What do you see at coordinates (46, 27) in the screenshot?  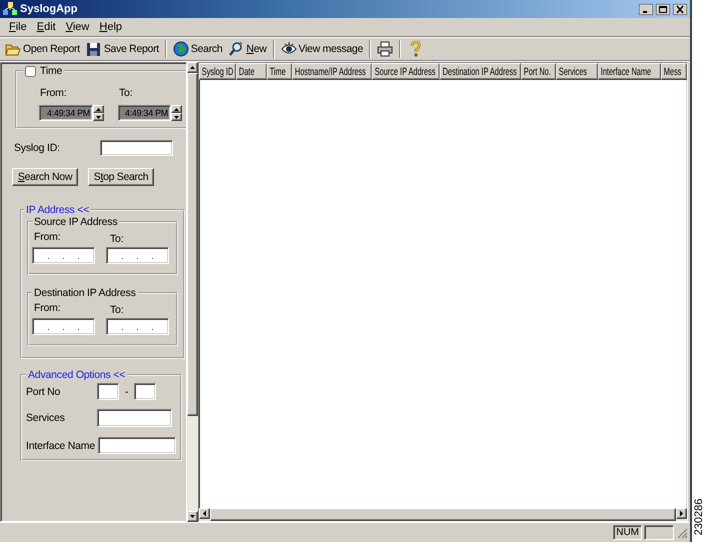 I see `menu-item: Edit` at bounding box center [46, 27].